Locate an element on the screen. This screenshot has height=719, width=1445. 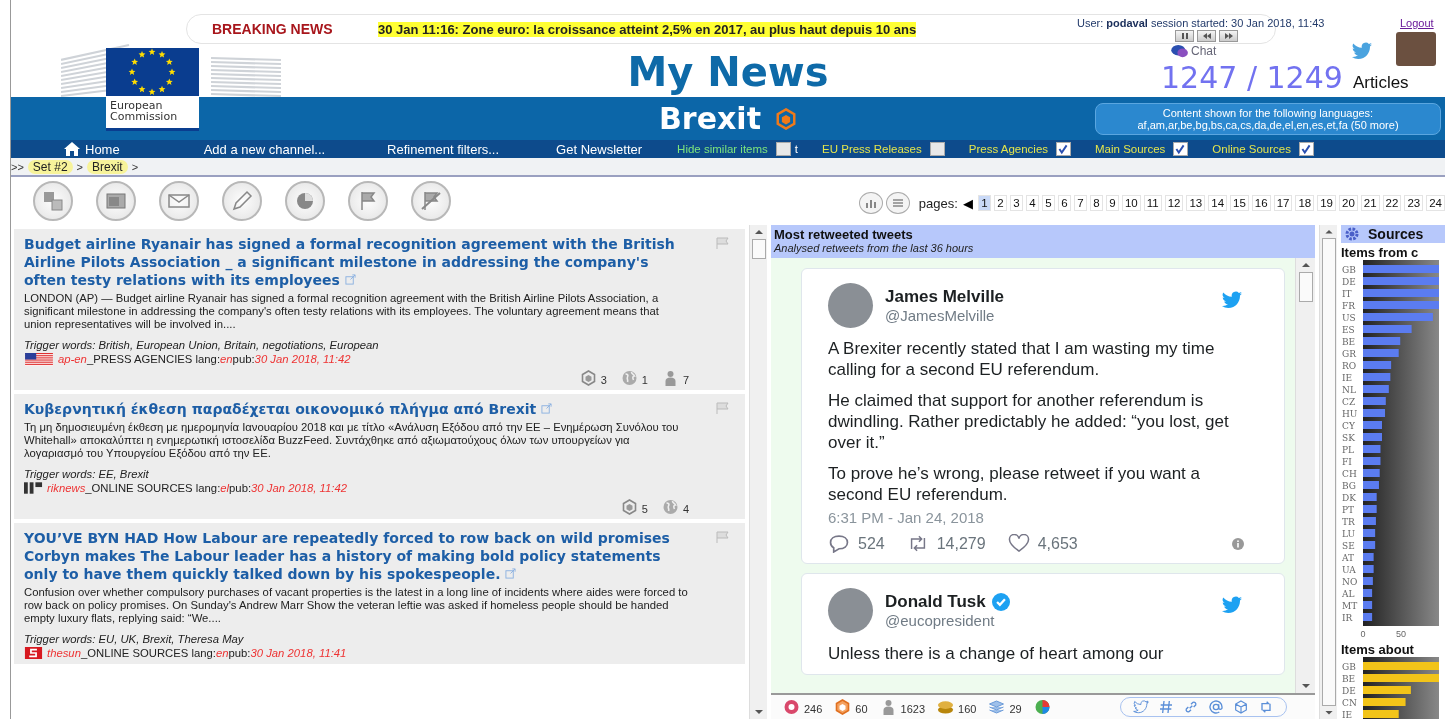
breadcrumb-item: Set #2 is located at coordinates (50, 166).